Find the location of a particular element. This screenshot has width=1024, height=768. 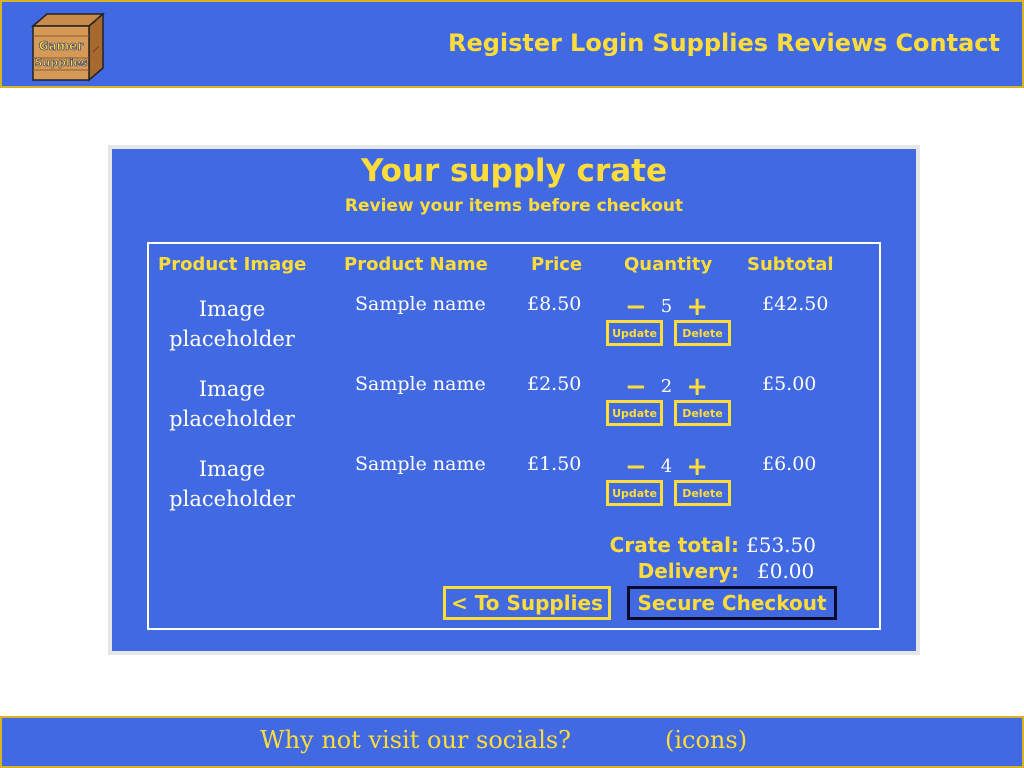

product-subtotal: £6.00 is located at coordinates (789, 464).